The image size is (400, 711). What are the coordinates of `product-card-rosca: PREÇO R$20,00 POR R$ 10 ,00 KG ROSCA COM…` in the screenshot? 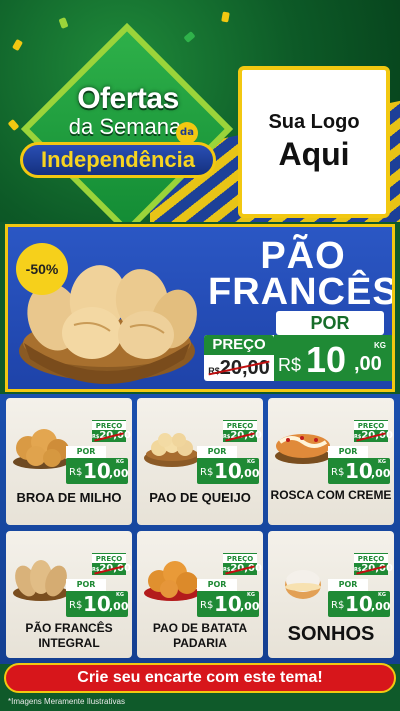 It's located at (331, 461).